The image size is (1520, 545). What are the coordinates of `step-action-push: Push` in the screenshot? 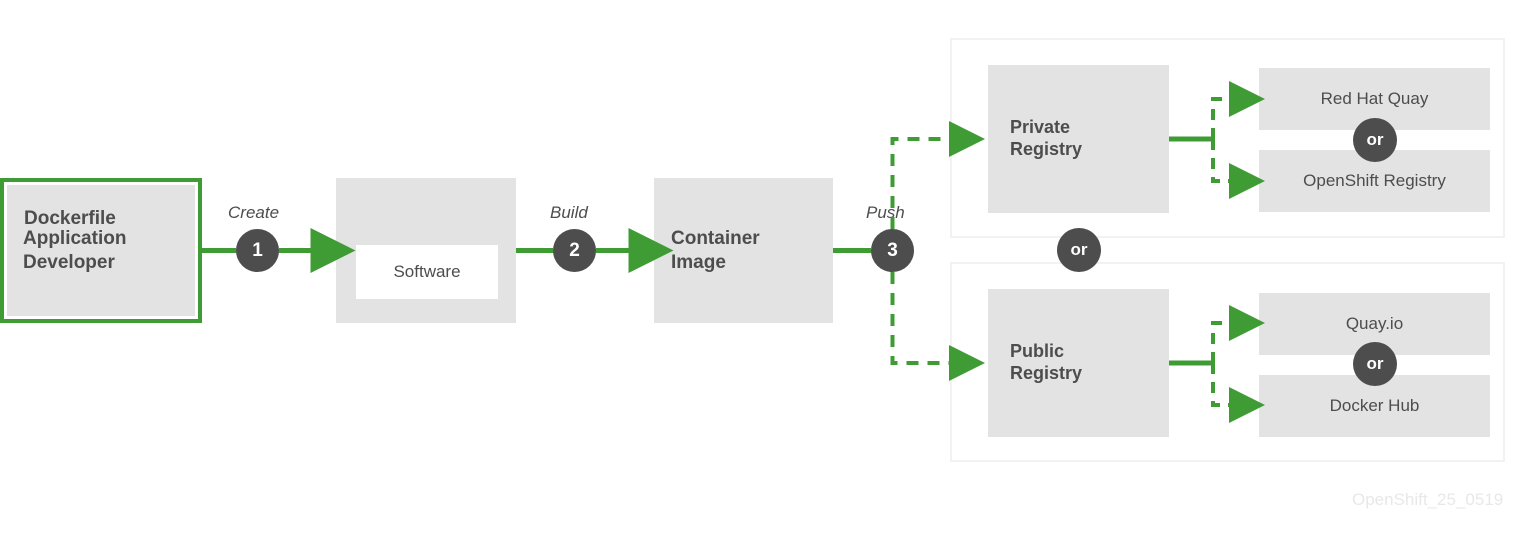 It's located at (885, 212).